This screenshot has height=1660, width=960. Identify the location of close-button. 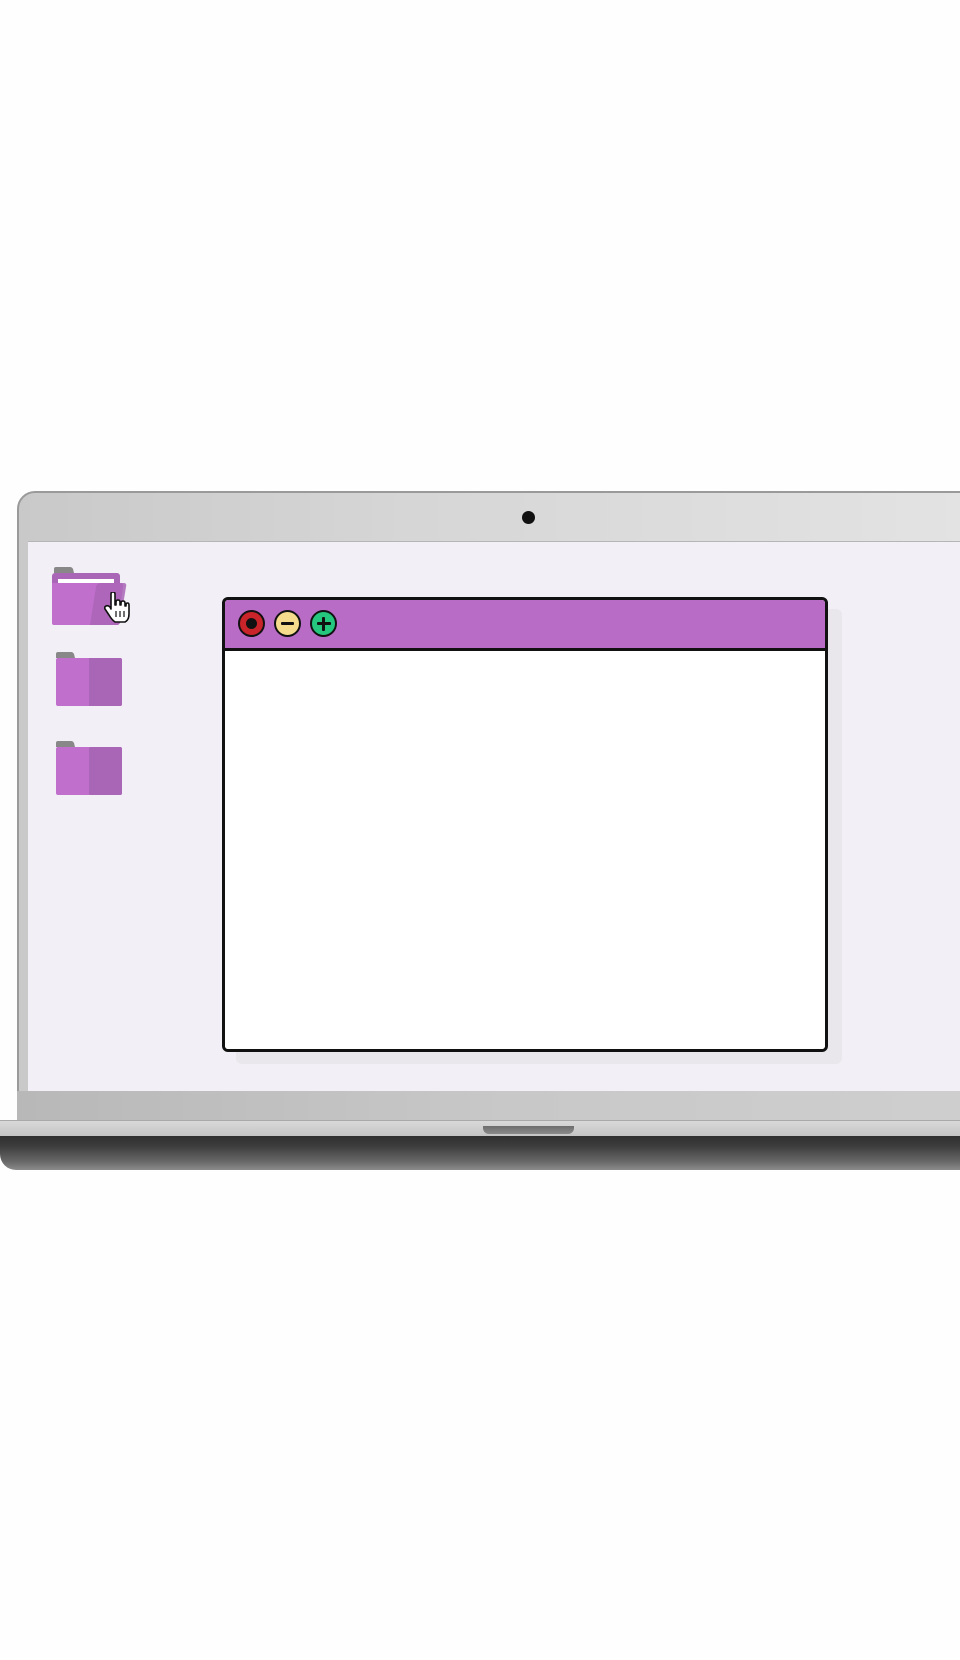
(251, 623).